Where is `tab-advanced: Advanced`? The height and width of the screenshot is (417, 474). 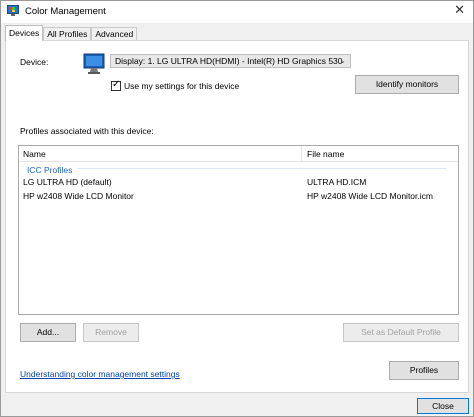 tab-advanced: Advanced is located at coordinates (114, 34).